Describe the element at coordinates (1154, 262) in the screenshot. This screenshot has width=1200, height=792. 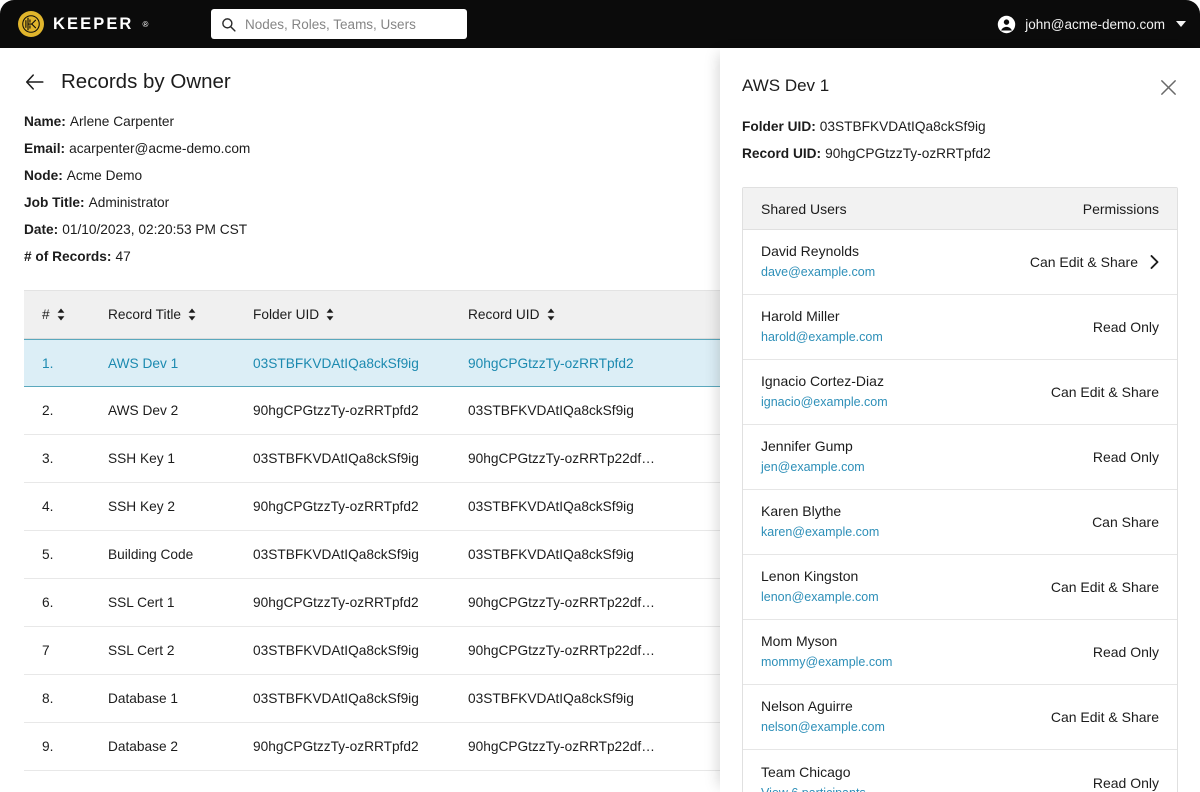
I see `chevron-right-icon` at that location.